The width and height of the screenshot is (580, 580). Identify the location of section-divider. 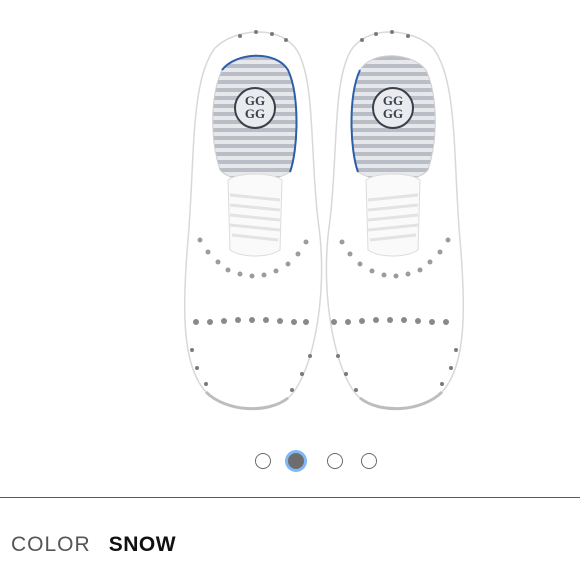
(290, 497).